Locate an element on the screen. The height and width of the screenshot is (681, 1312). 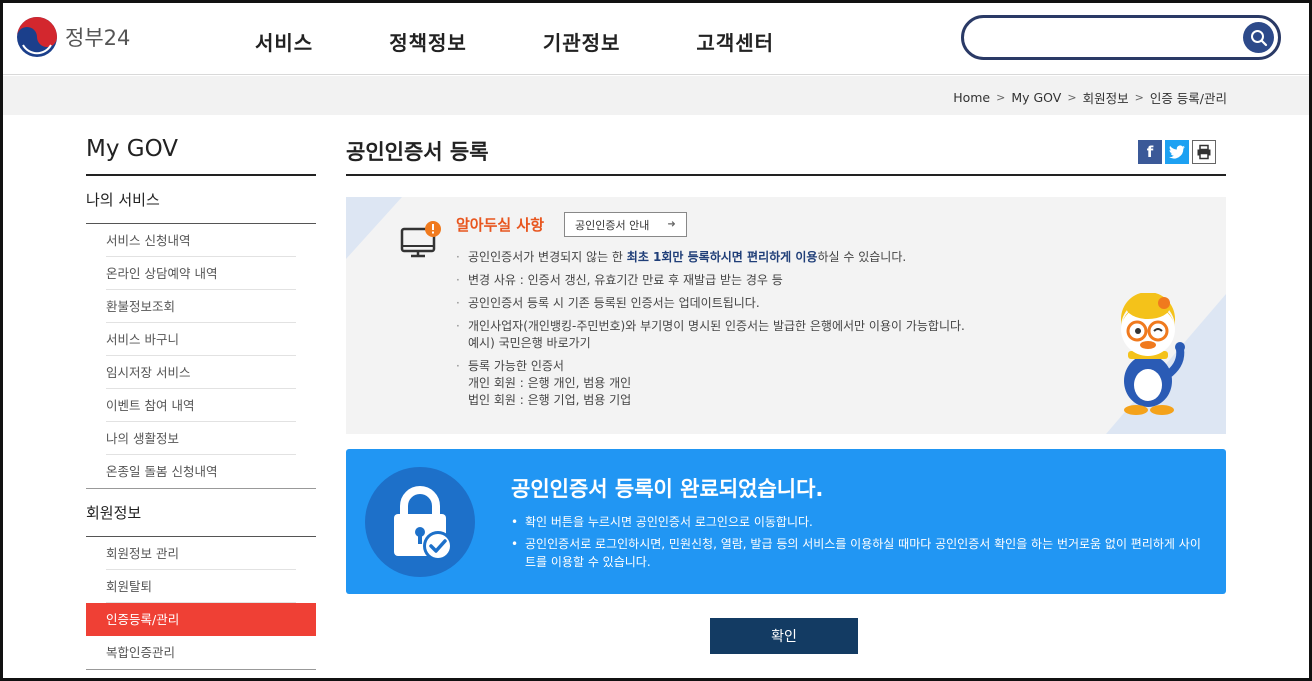
search-button is located at coordinates (1258, 37).